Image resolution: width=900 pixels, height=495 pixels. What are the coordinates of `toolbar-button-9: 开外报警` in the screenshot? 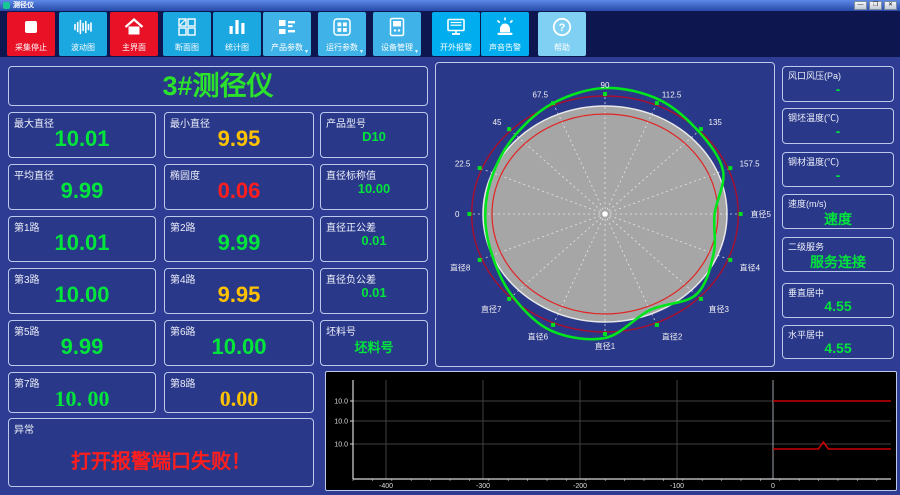 It's located at (456, 34).